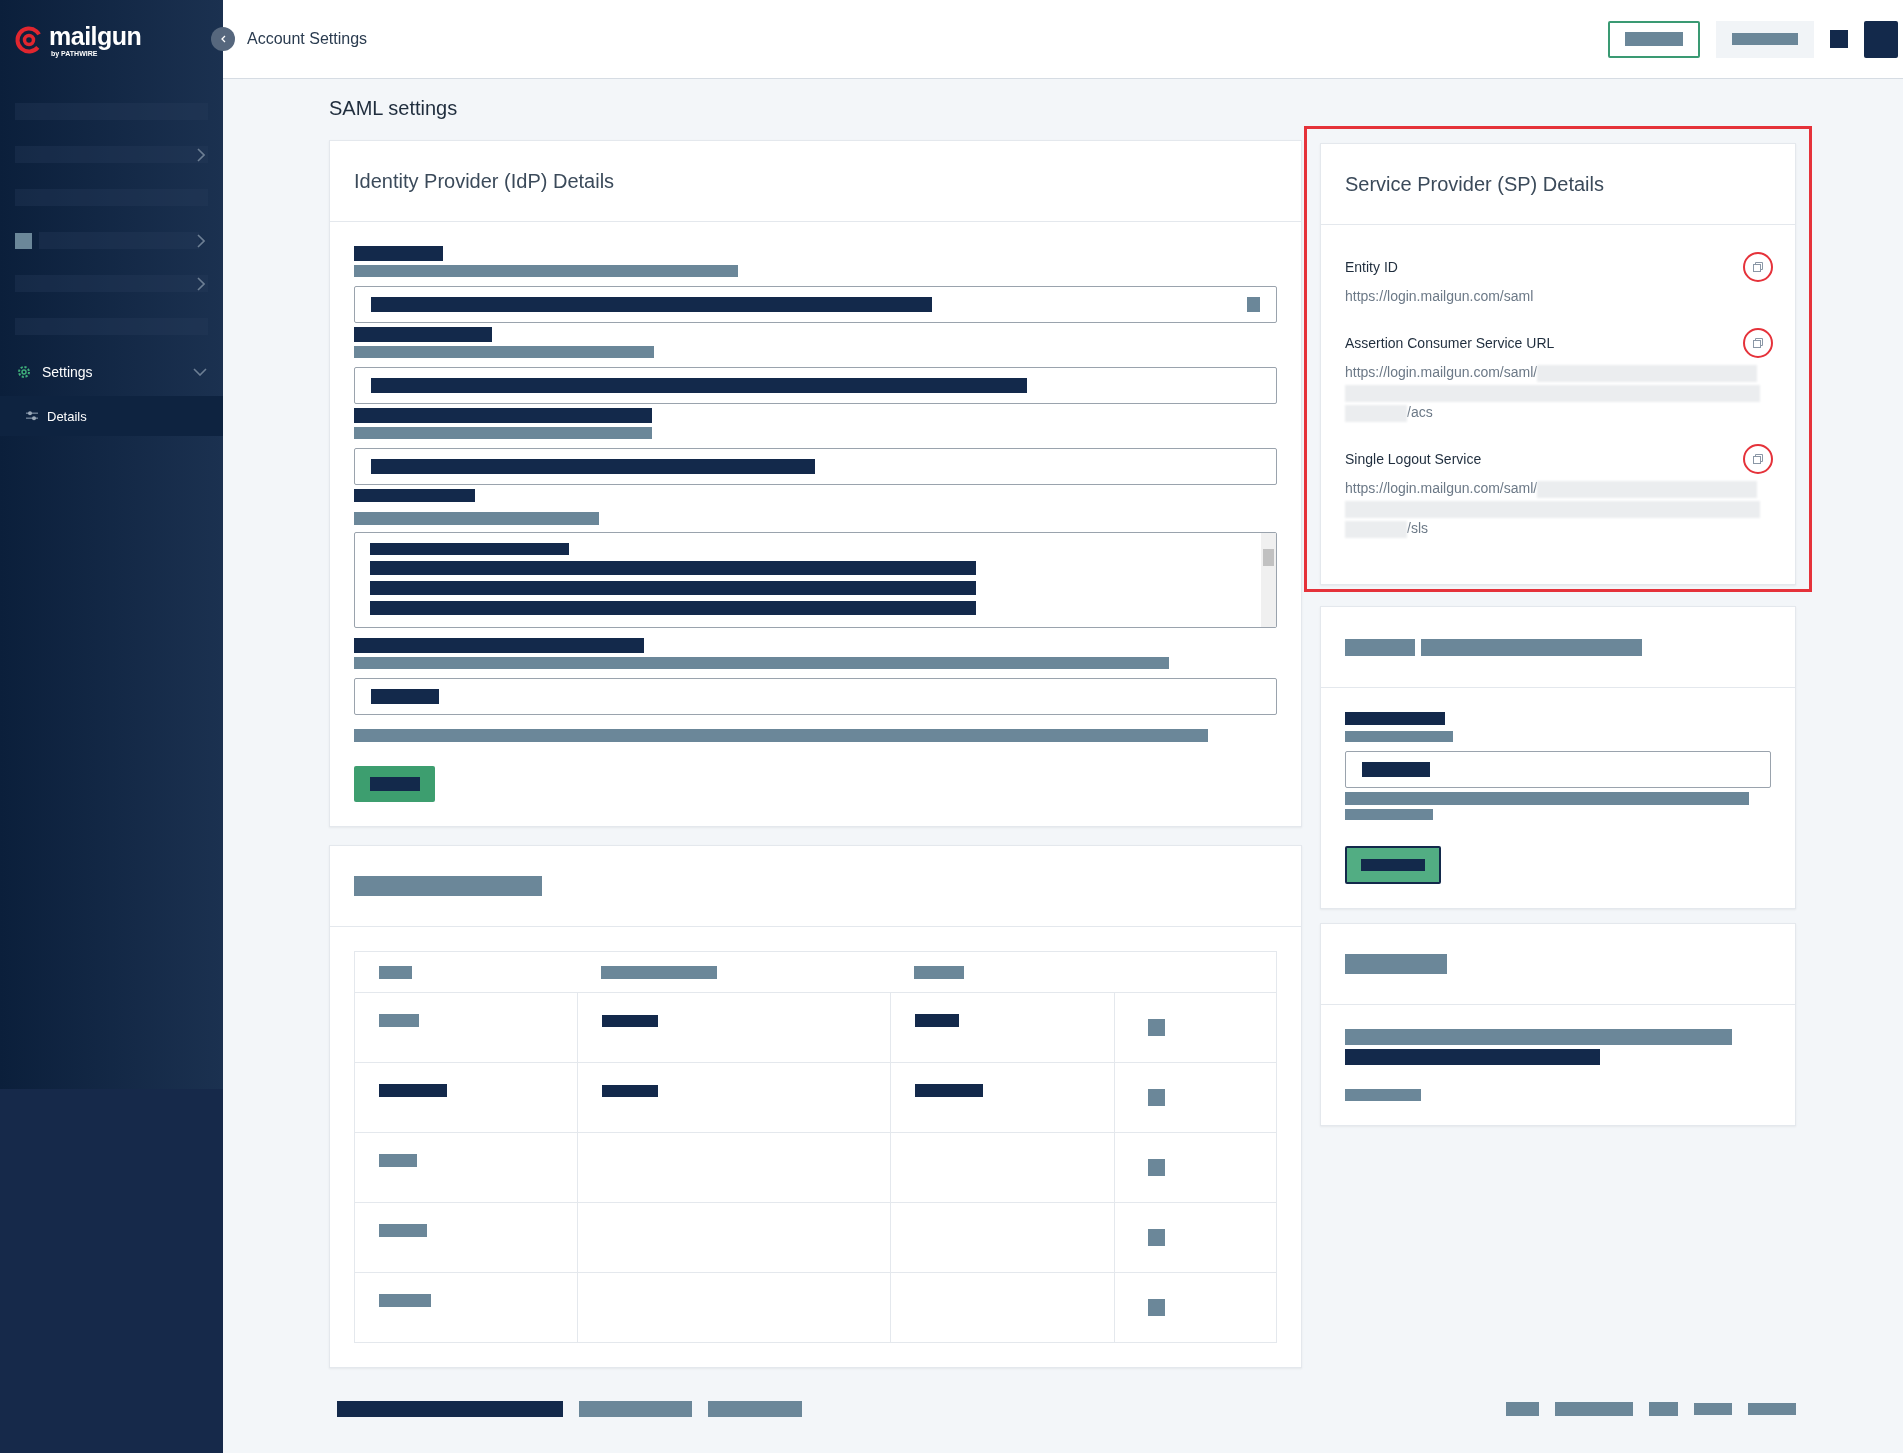 The width and height of the screenshot is (1903, 1453). I want to click on sidebar-item: Settings, so click(111, 372).